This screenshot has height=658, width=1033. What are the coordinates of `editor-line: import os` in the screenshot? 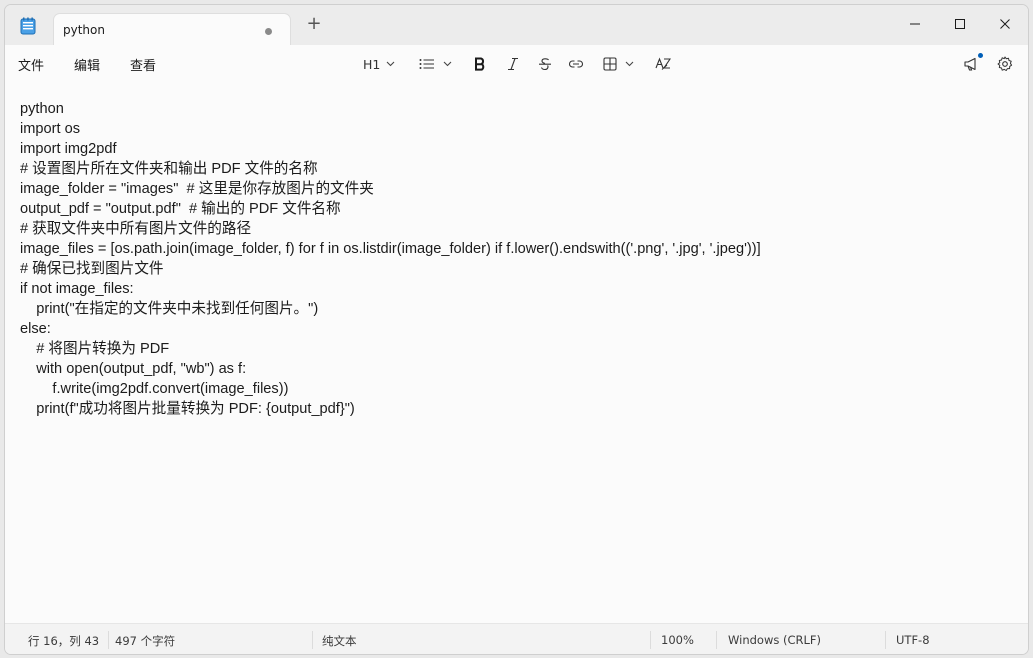 It's located at (50, 129).